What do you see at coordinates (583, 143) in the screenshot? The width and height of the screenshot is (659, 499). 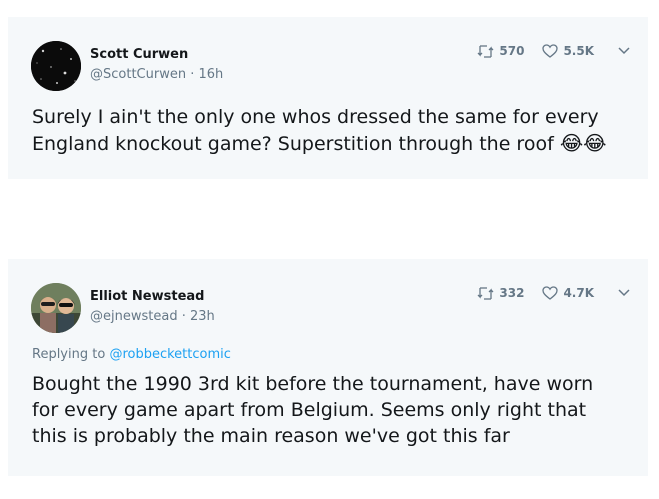 I see `tears-of-joy-emoji: 😂😂` at bounding box center [583, 143].